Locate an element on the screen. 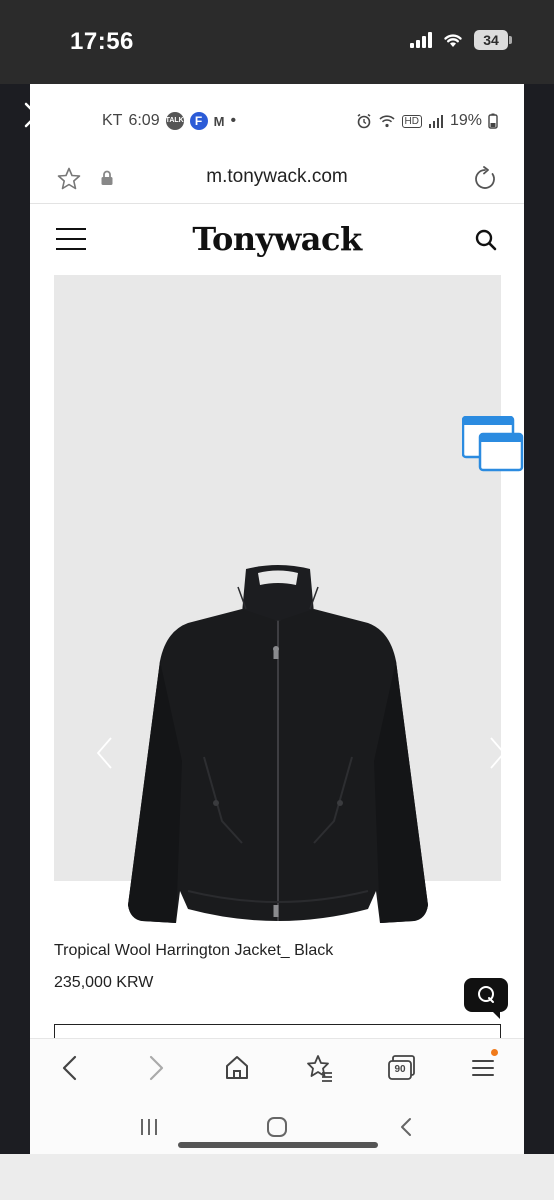 The height and width of the screenshot is (1200, 554). left-side-strip is located at coordinates (15, 619).